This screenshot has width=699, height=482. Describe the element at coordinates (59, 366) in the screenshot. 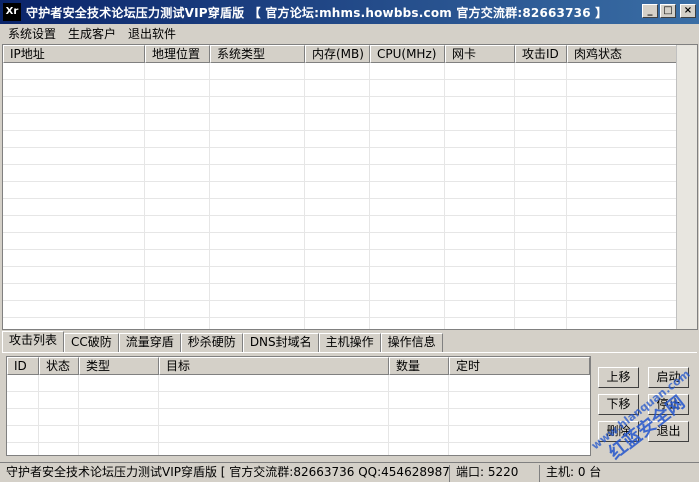

I see `column-task-status: 状态` at that location.